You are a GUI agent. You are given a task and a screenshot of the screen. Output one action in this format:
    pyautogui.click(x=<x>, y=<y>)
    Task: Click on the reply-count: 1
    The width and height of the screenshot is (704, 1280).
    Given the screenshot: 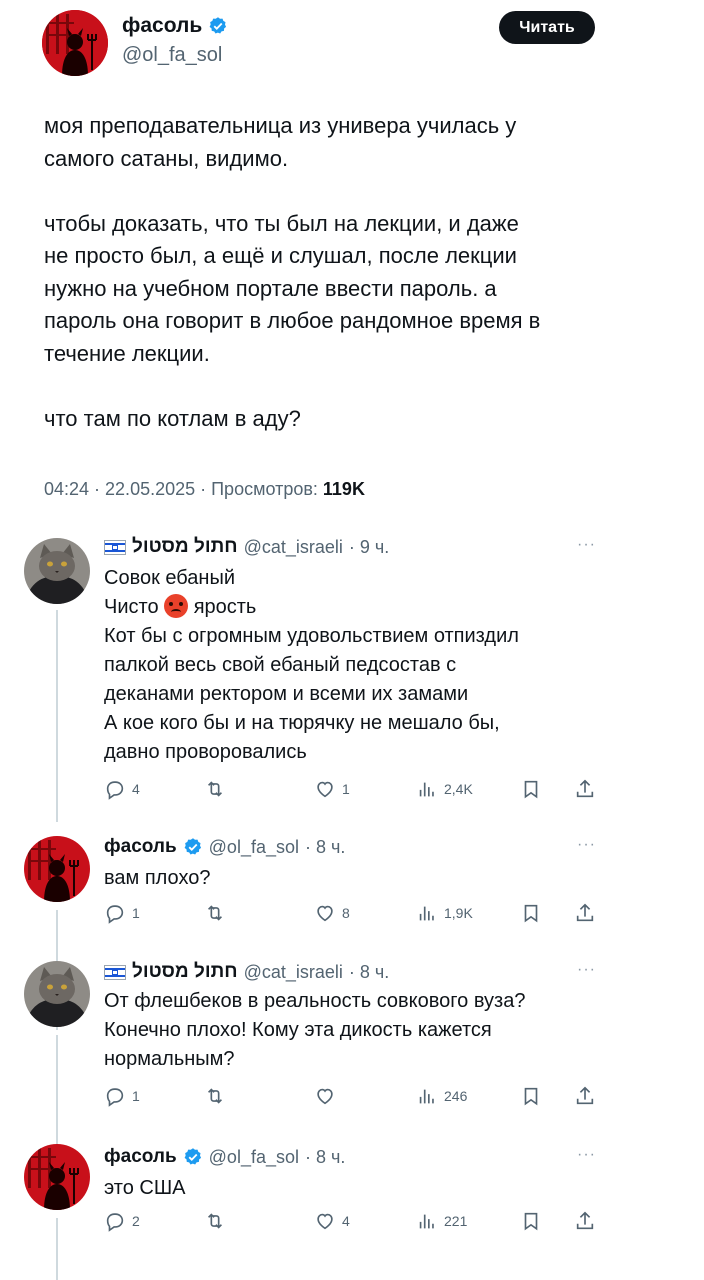 What is the action you would take?
    pyautogui.click(x=136, y=1096)
    